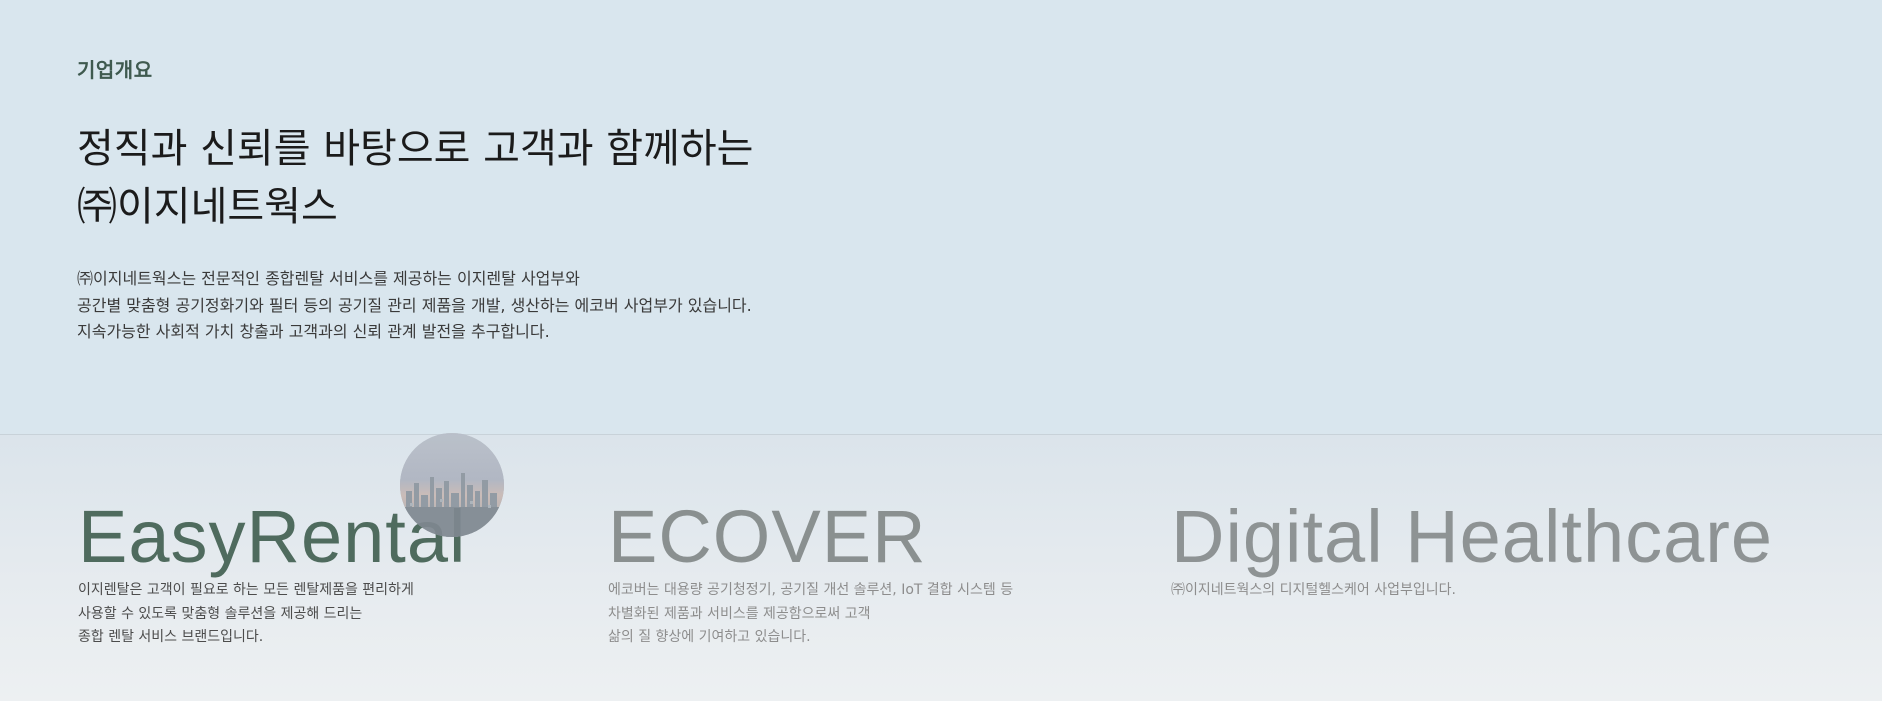 The image size is (1882, 701). What do you see at coordinates (415, 178) in the screenshot?
I see `page-headline: 정직과 신뢰를 바탕으로 고객과 함께하는 ㈜이지네트웍스` at bounding box center [415, 178].